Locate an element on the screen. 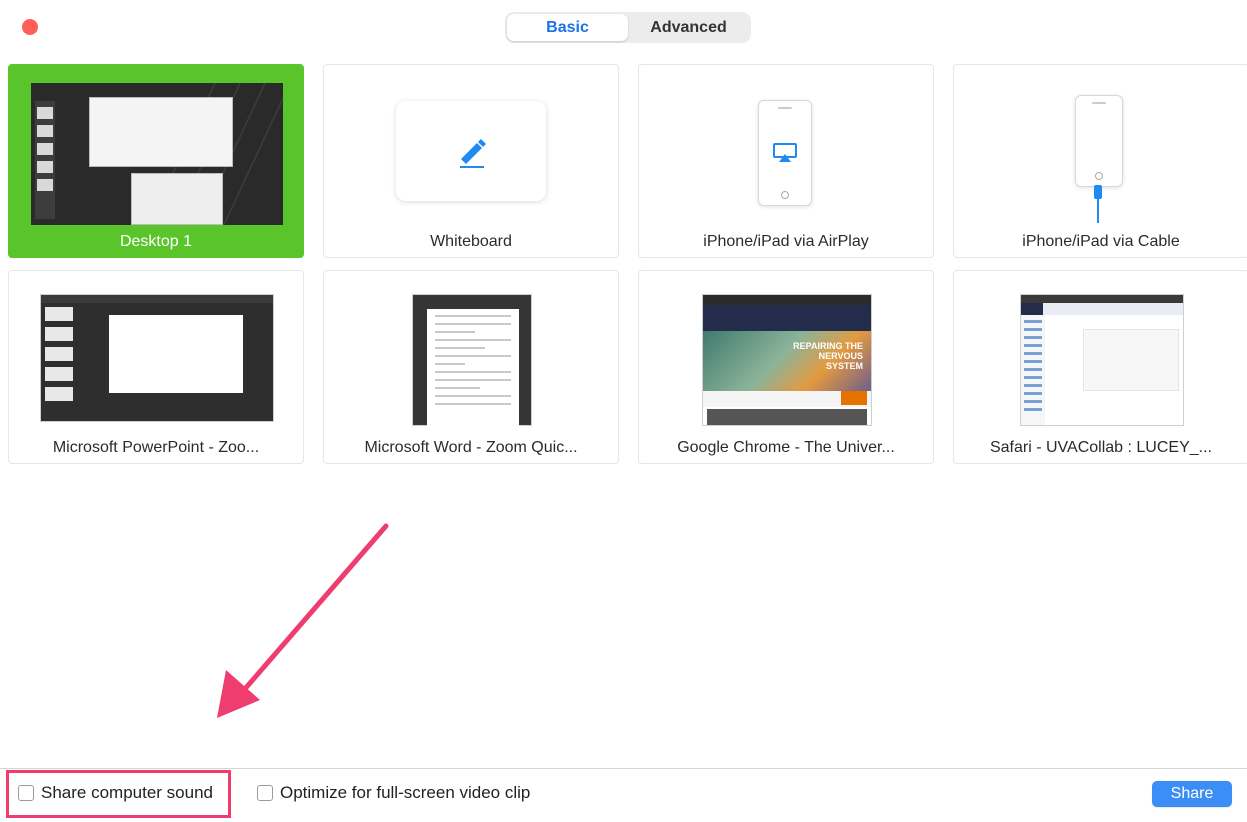 This screenshot has width=1247, height=822. optimize-video-option: Optimize for full-screen video clip is located at coordinates (393, 793).